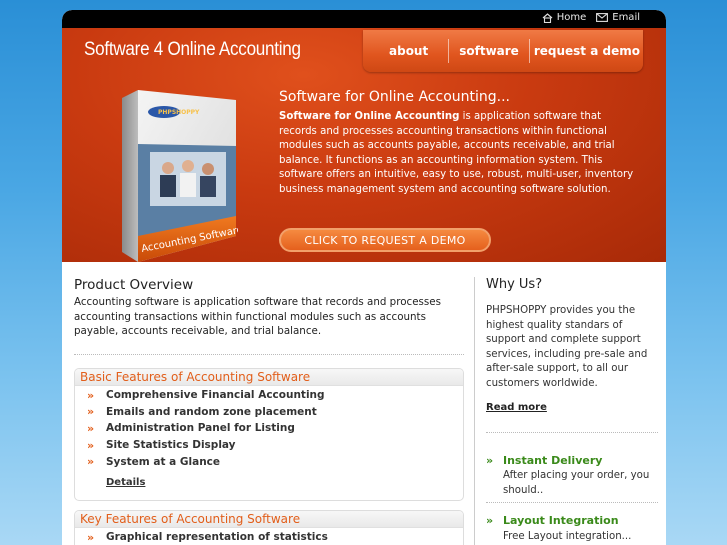  I want to click on list-item: » Graphical representation of statistics, so click(269, 537).